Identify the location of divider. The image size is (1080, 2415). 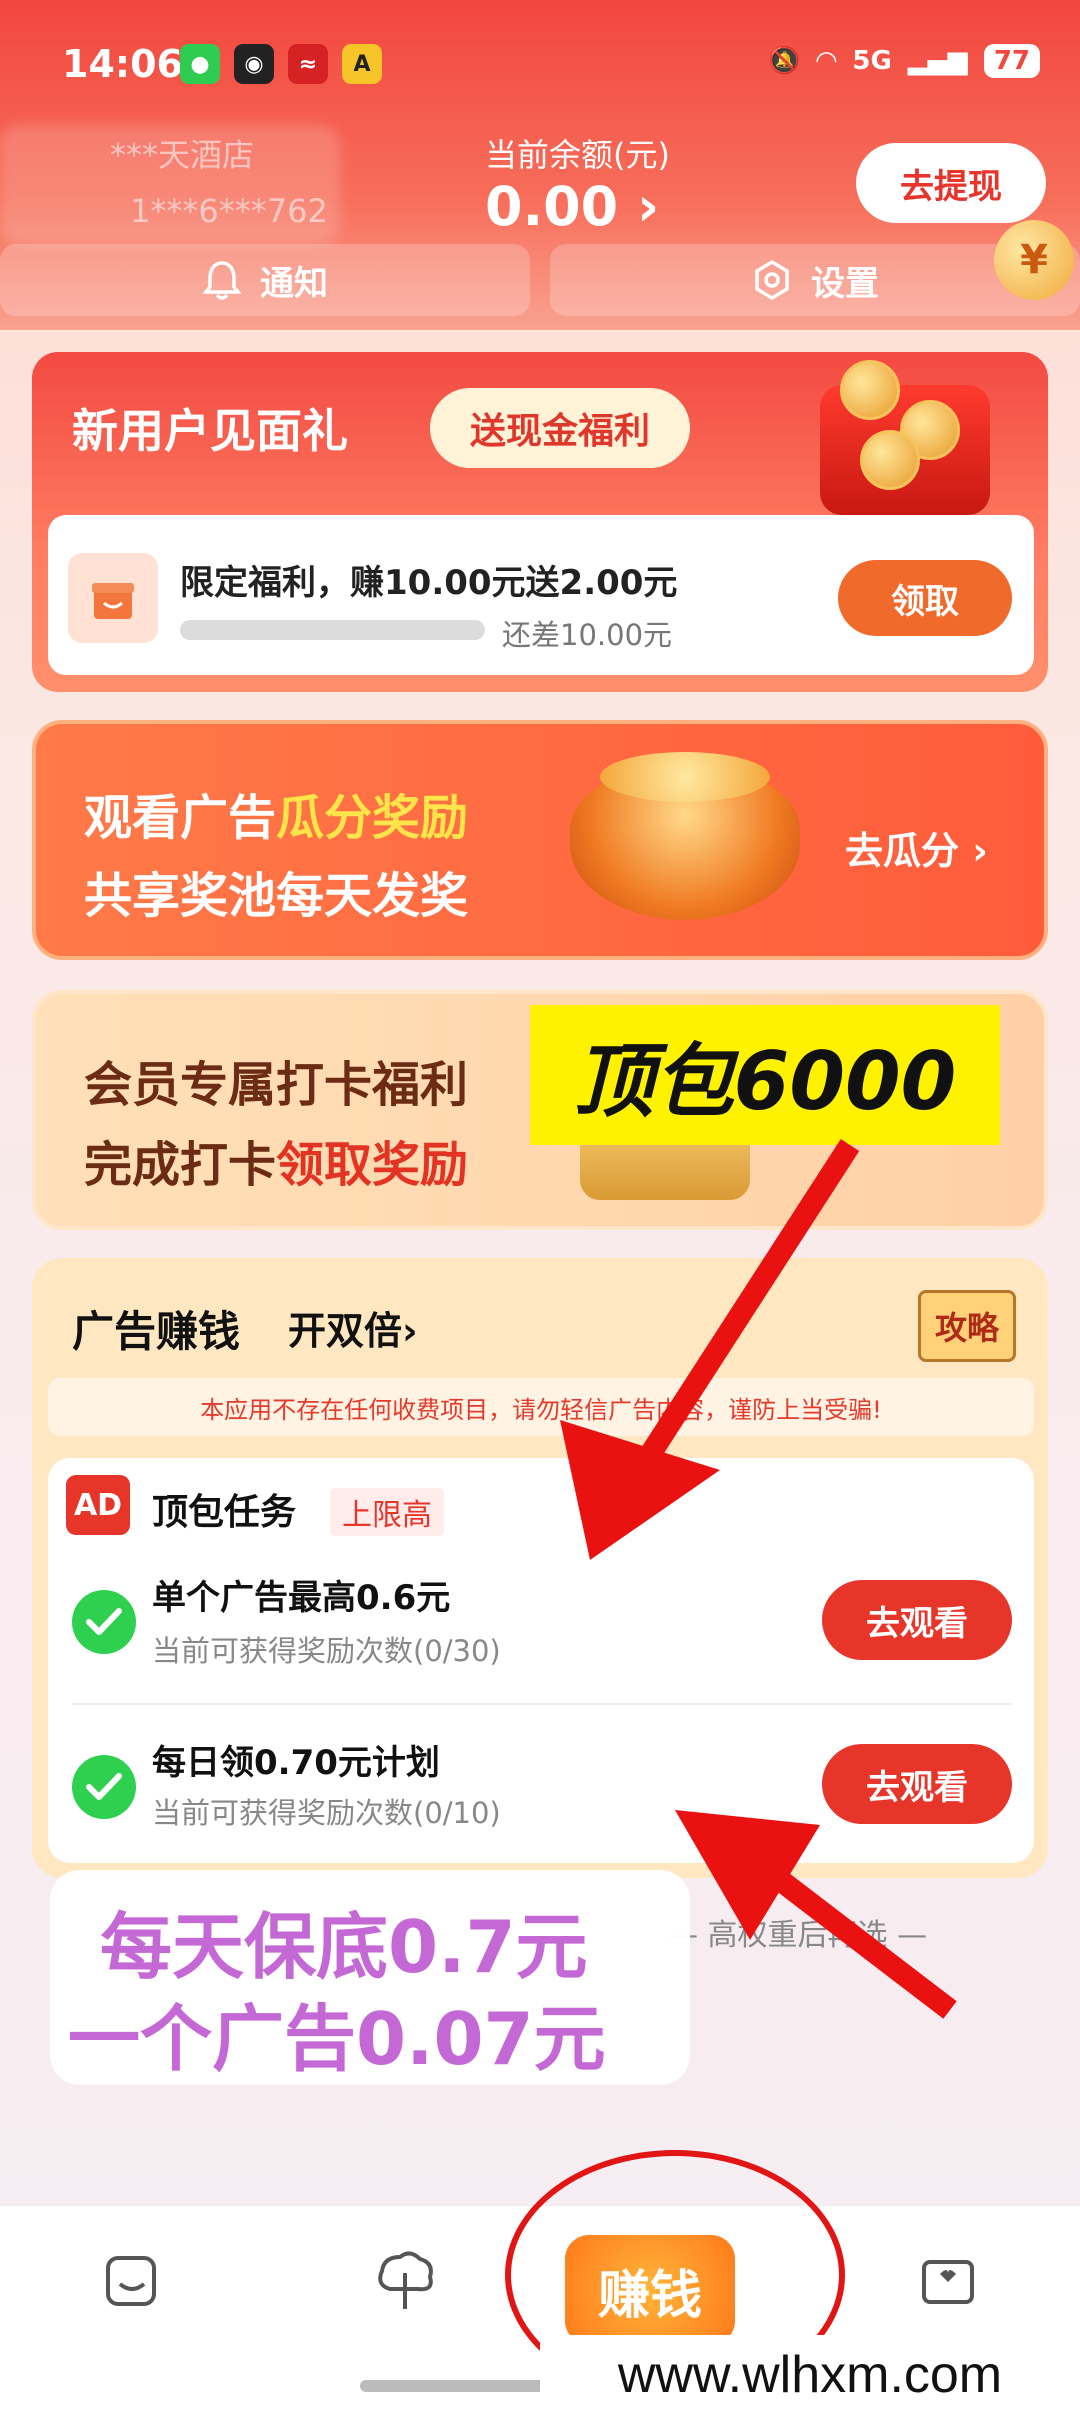
(542, 1704).